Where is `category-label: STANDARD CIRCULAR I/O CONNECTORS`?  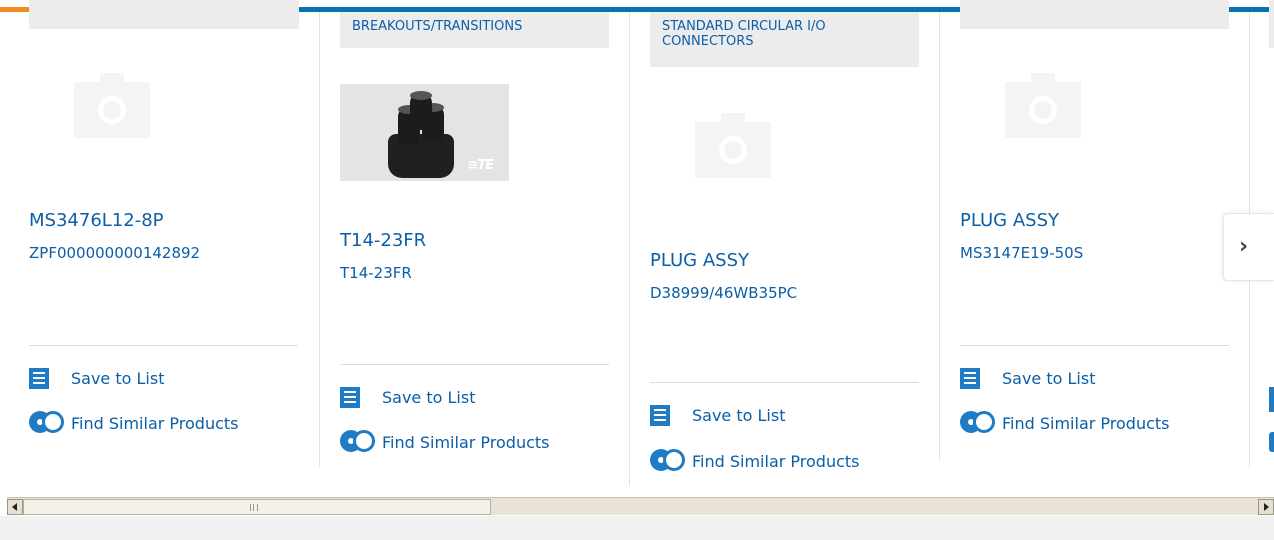
category-label: STANDARD CIRCULAR I/O CONNECTORS is located at coordinates (784, 39).